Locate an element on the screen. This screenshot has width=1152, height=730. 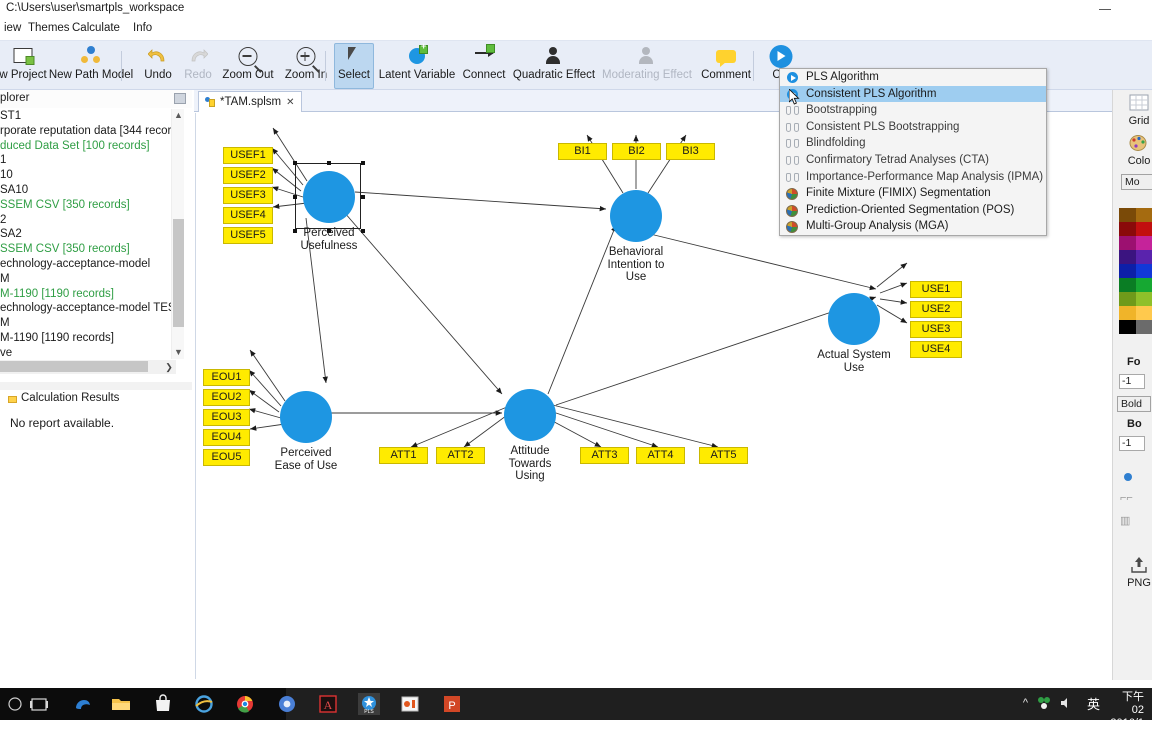
indicator-usef2: USEF2 is located at coordinates (248, 175).